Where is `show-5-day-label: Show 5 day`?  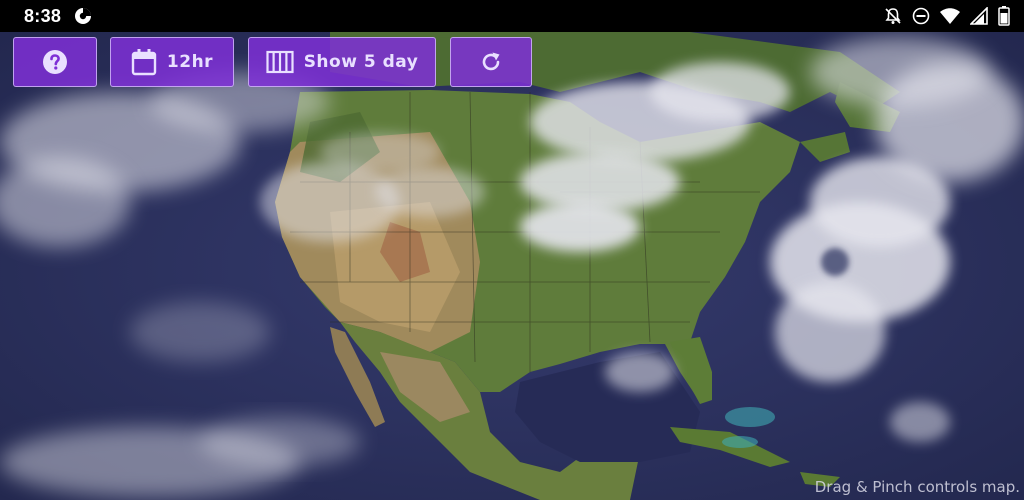 show-5-day-label: Show 5 day is located at coordinates (361, 62).